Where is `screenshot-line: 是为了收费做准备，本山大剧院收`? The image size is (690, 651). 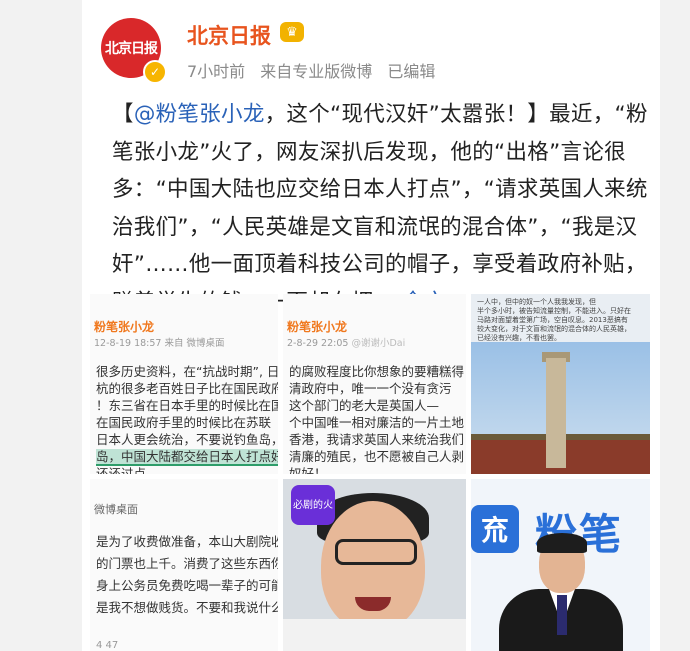 screenshot-line: 是为了收费做准备，本山大剧院收 is located at coordinates (187, 541).